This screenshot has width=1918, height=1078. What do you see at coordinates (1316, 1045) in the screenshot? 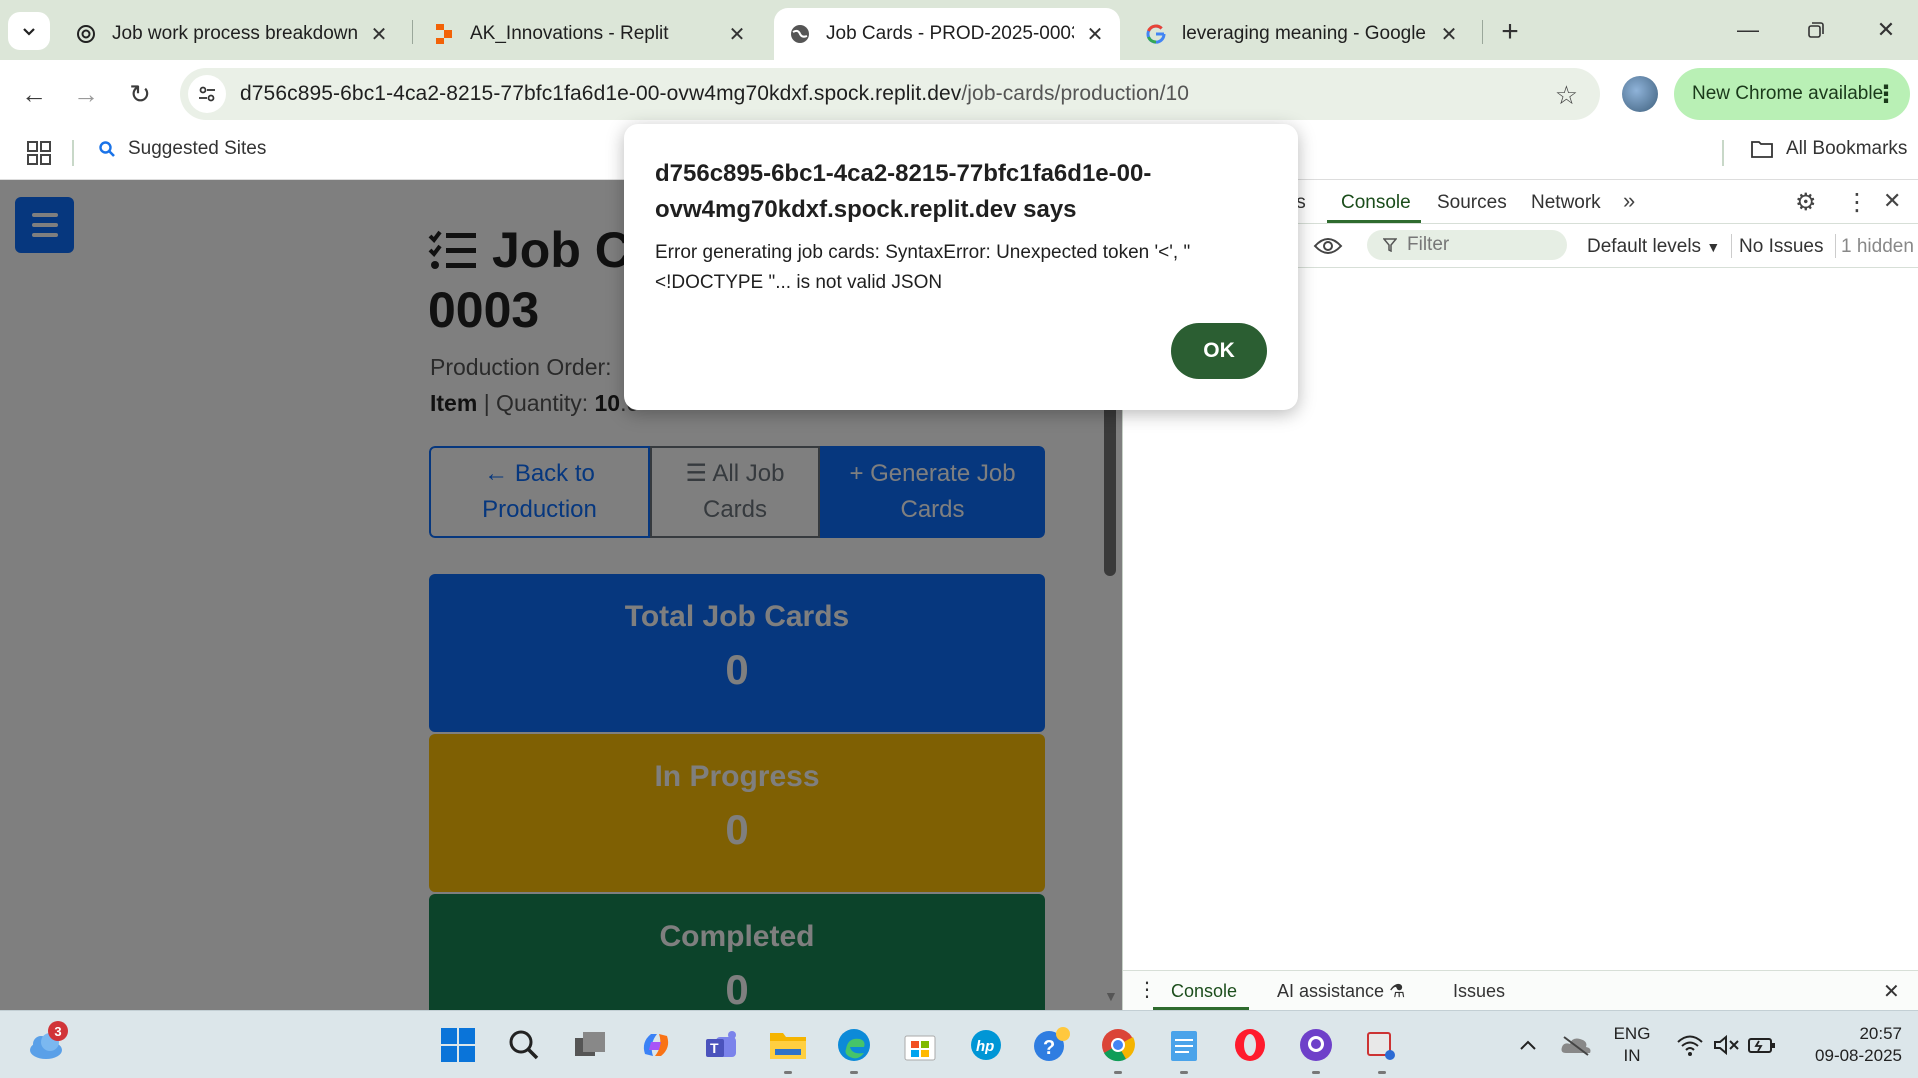
I see `github-icon` at bounding box center [1316, 1045].